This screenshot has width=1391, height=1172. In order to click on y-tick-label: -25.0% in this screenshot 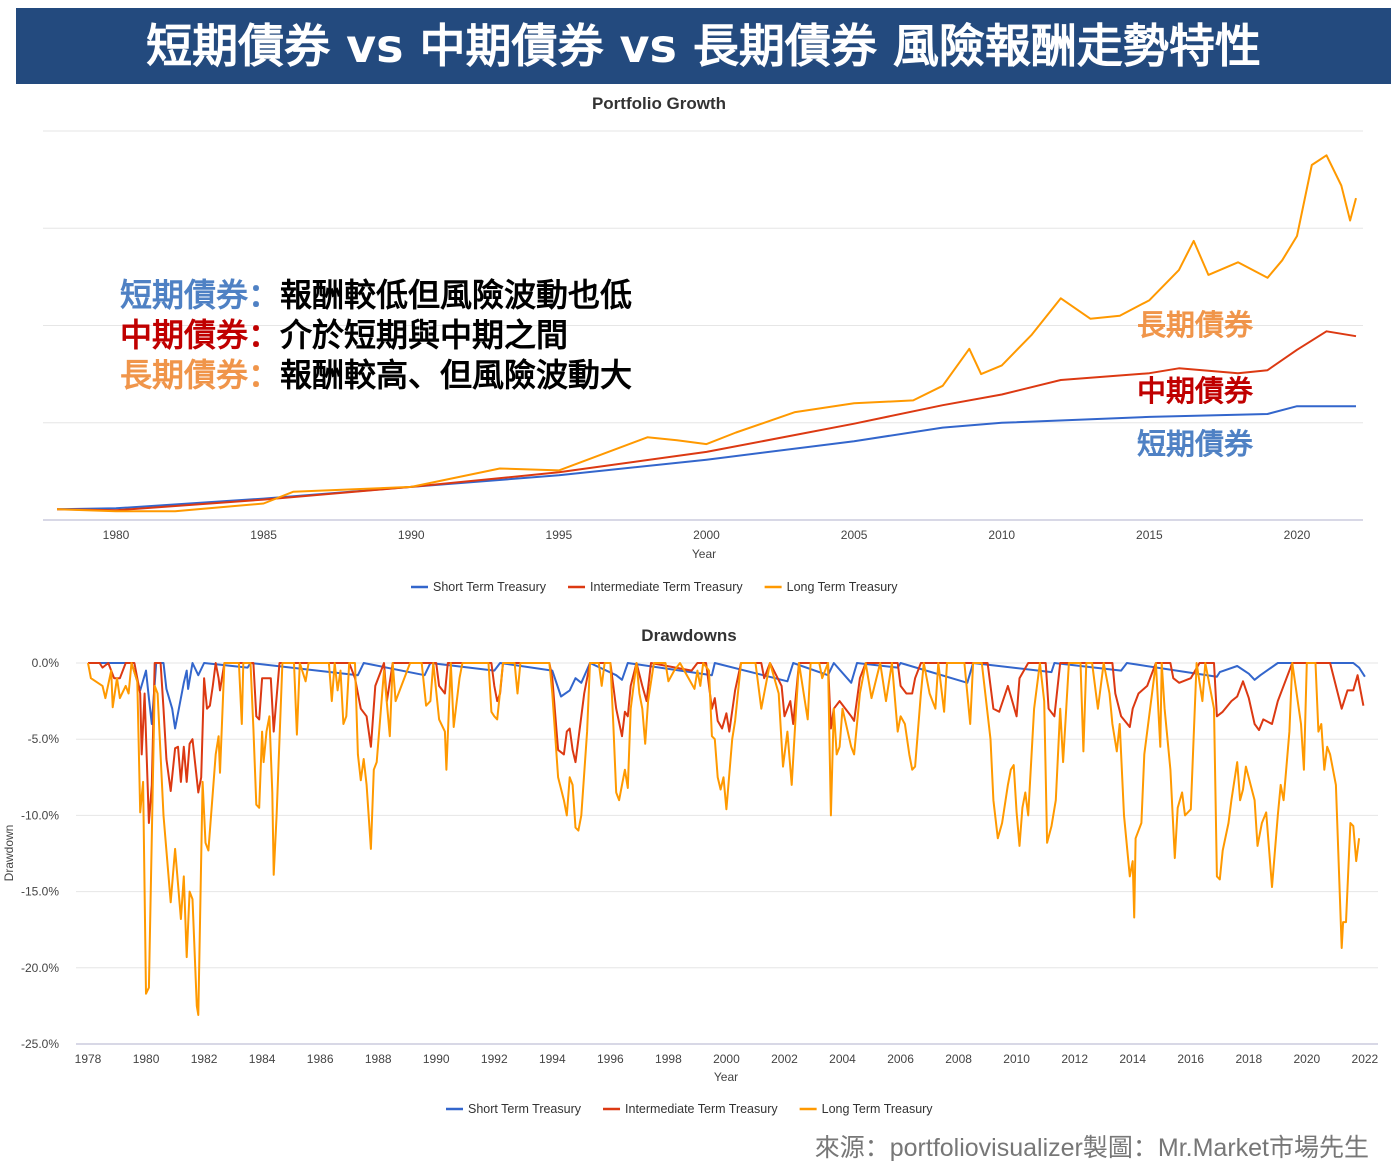, I will do `click(40, 1044)`.